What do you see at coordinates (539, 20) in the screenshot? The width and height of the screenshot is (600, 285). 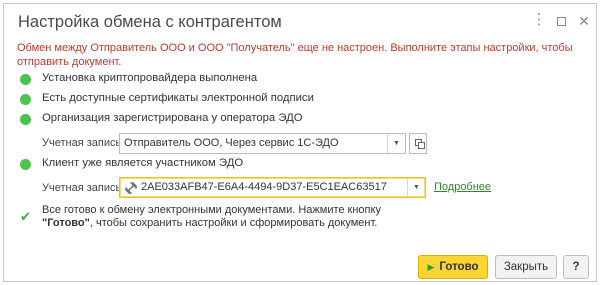 I see `more-vertical-icon: ⋮` at bounding box center [539, 20].